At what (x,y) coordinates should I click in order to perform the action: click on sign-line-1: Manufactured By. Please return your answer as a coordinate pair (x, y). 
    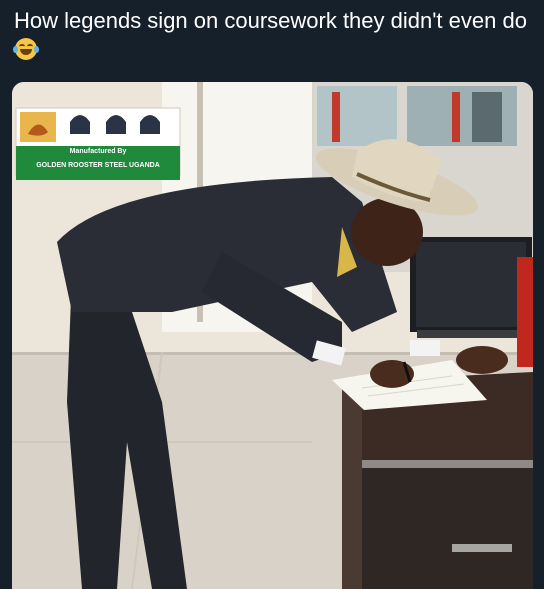
    Looking at the image, I should click on (98, 151).